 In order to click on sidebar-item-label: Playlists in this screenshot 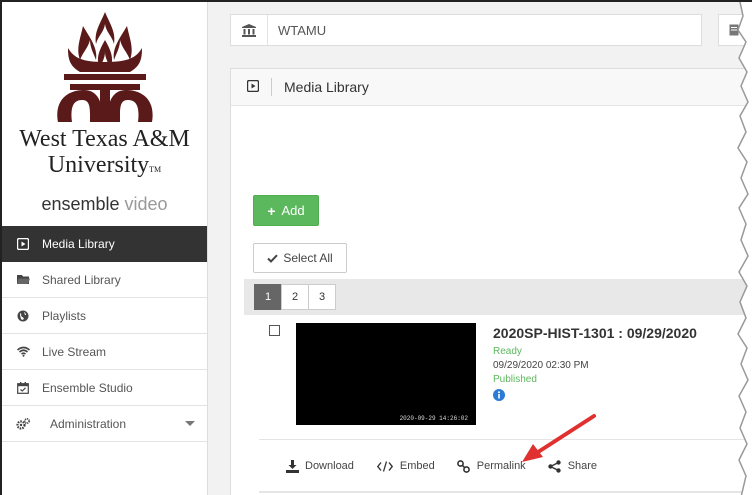, I will do `click(64, 315)`.